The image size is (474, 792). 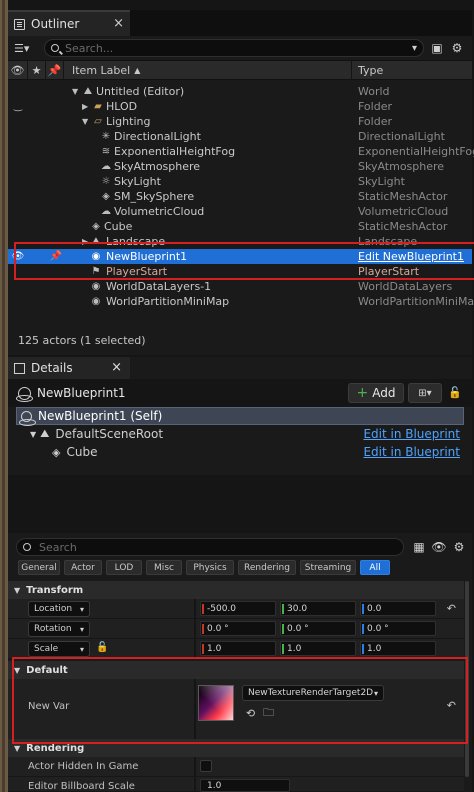 What do you see at coordinates (214, 648) in the screenshot?
I see `scale-x-value: 1.0` at bounding box center [214, 648].